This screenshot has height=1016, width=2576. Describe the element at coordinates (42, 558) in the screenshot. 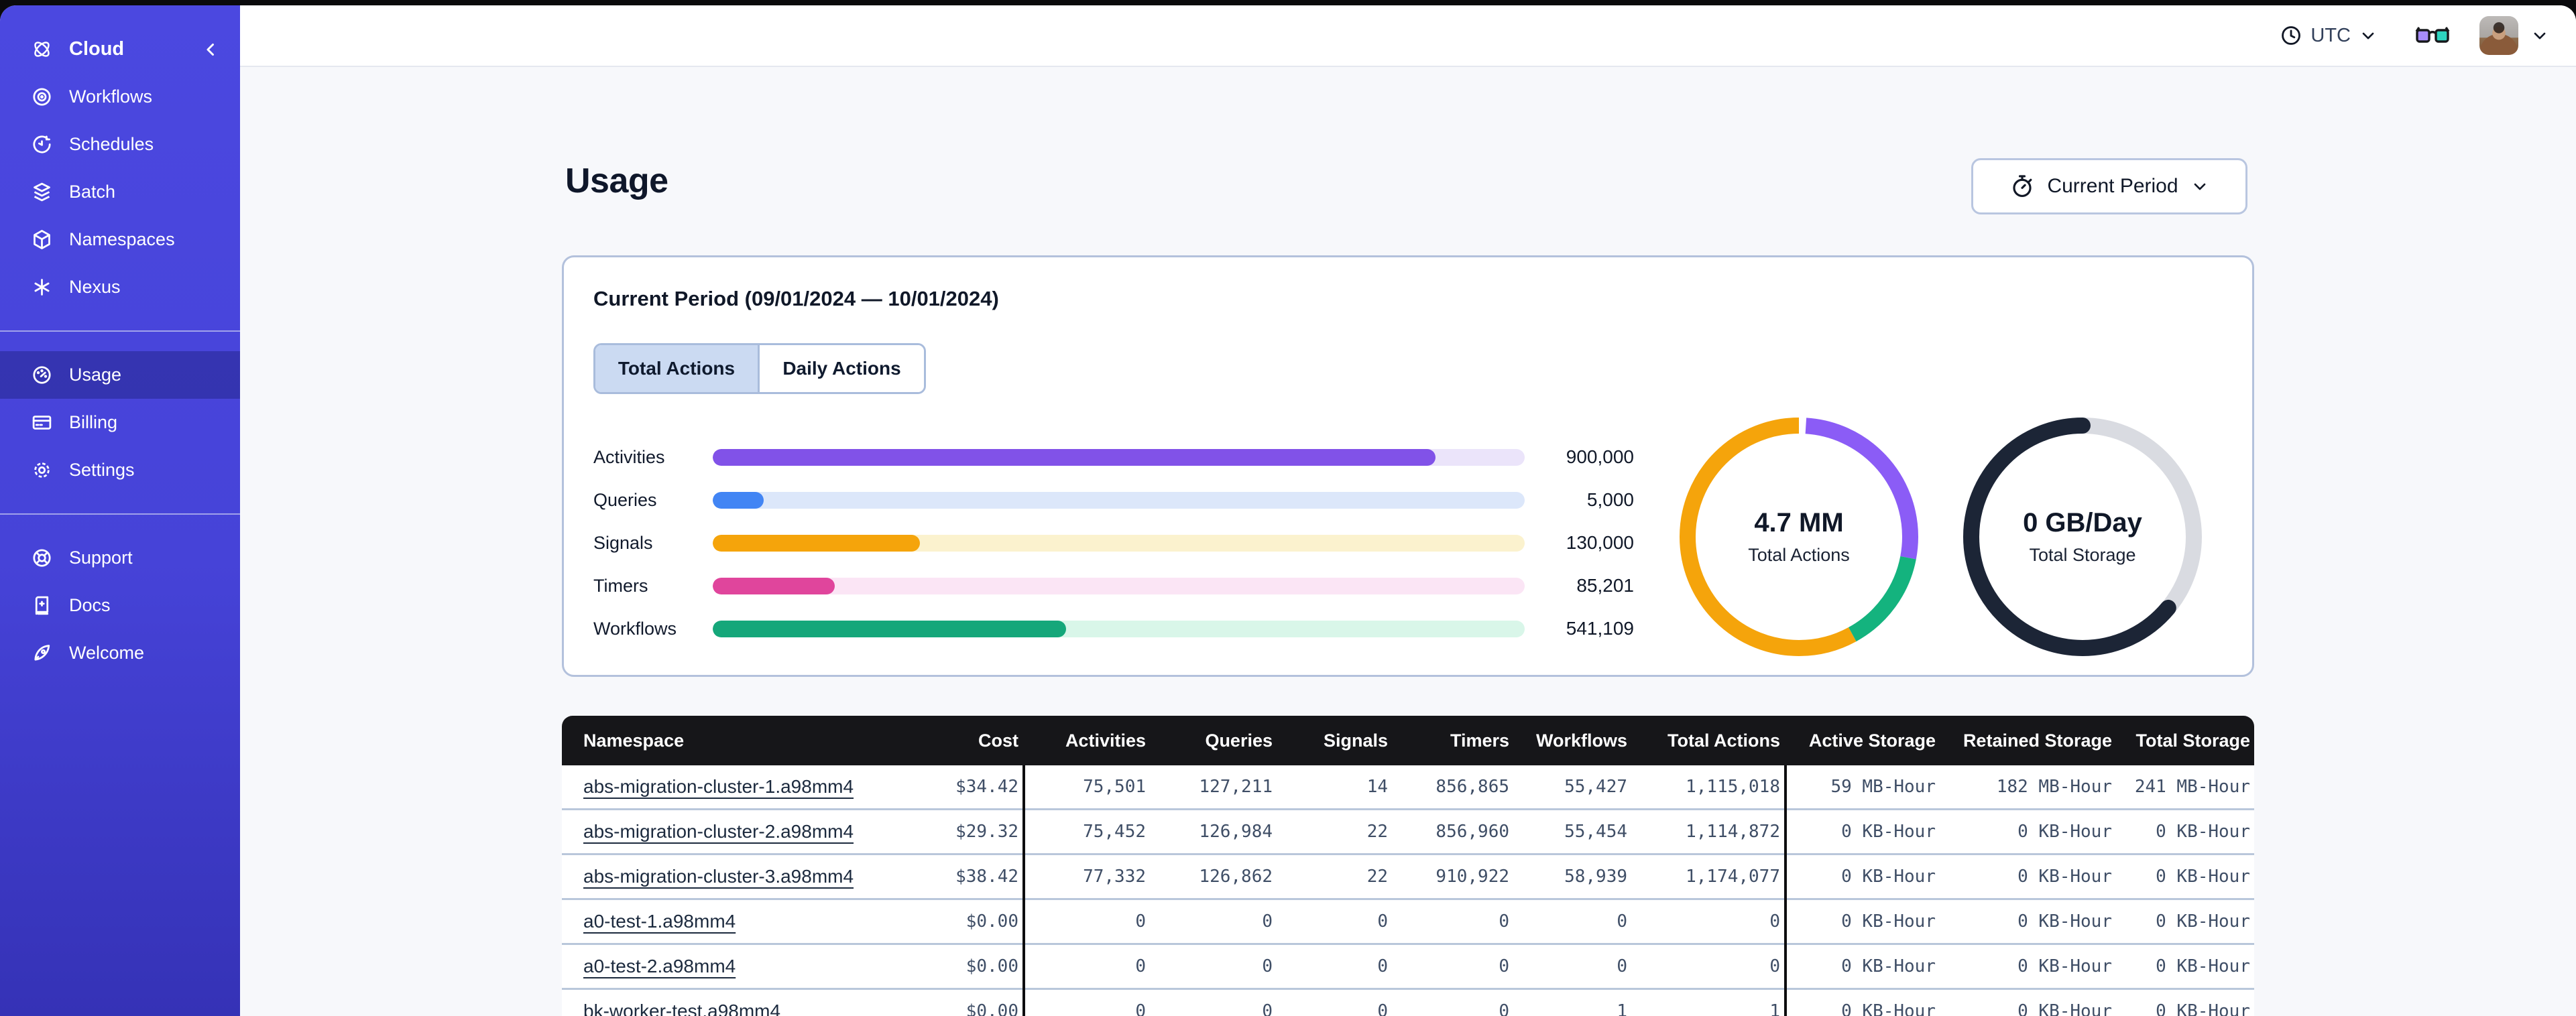

I see `support-icon` at that location.